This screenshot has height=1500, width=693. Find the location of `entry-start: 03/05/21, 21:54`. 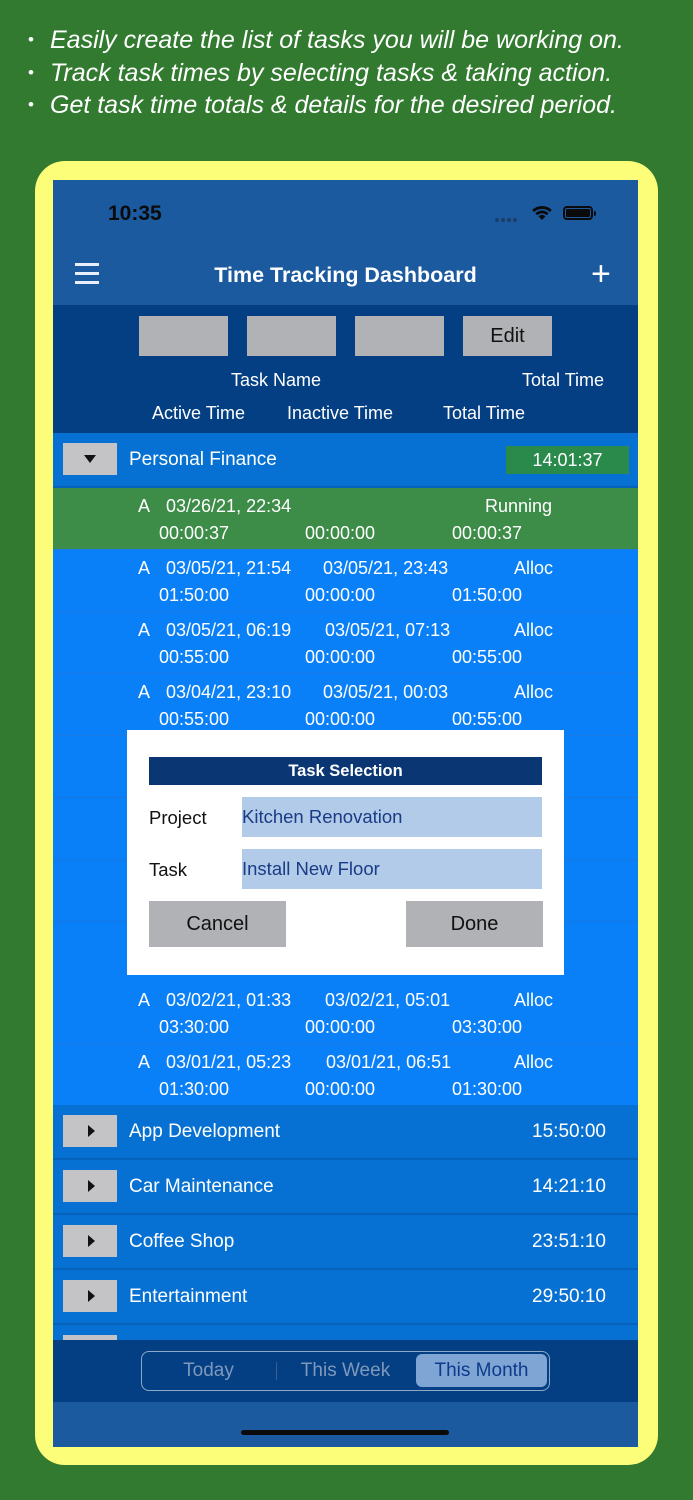

entry-start: 03/05/21, 21:54 is located at coordinates (229, 568).